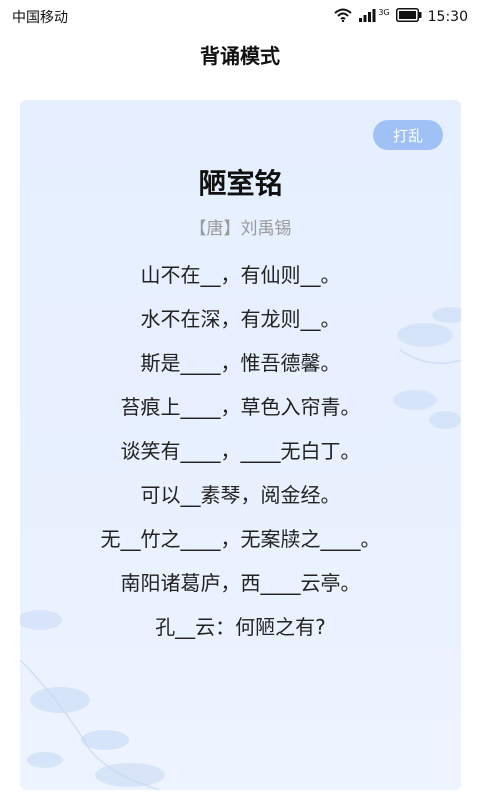 The height and width of the screenshot is (800, 480). I want to click on poem-line: 山不在__，有仙则__。, so click(240, 275).